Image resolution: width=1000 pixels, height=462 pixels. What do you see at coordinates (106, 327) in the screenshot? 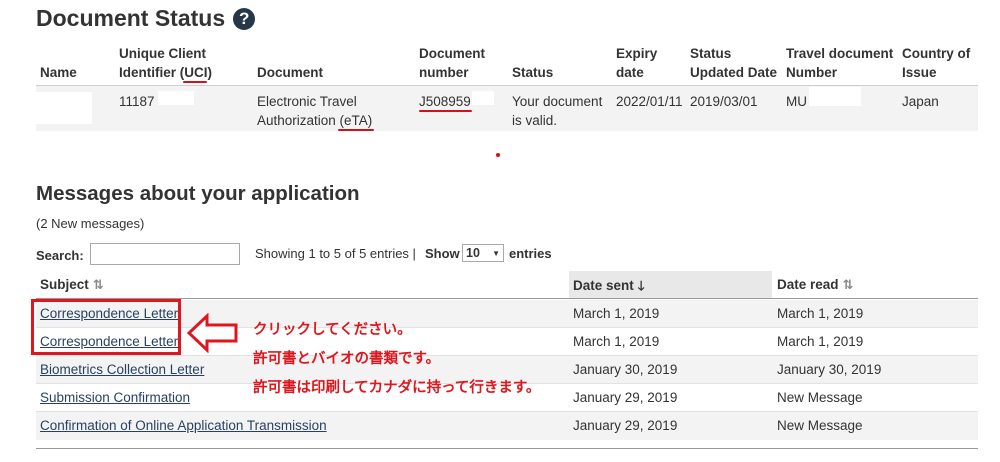
I see `annotation-box` at bounding box center [106, 327].